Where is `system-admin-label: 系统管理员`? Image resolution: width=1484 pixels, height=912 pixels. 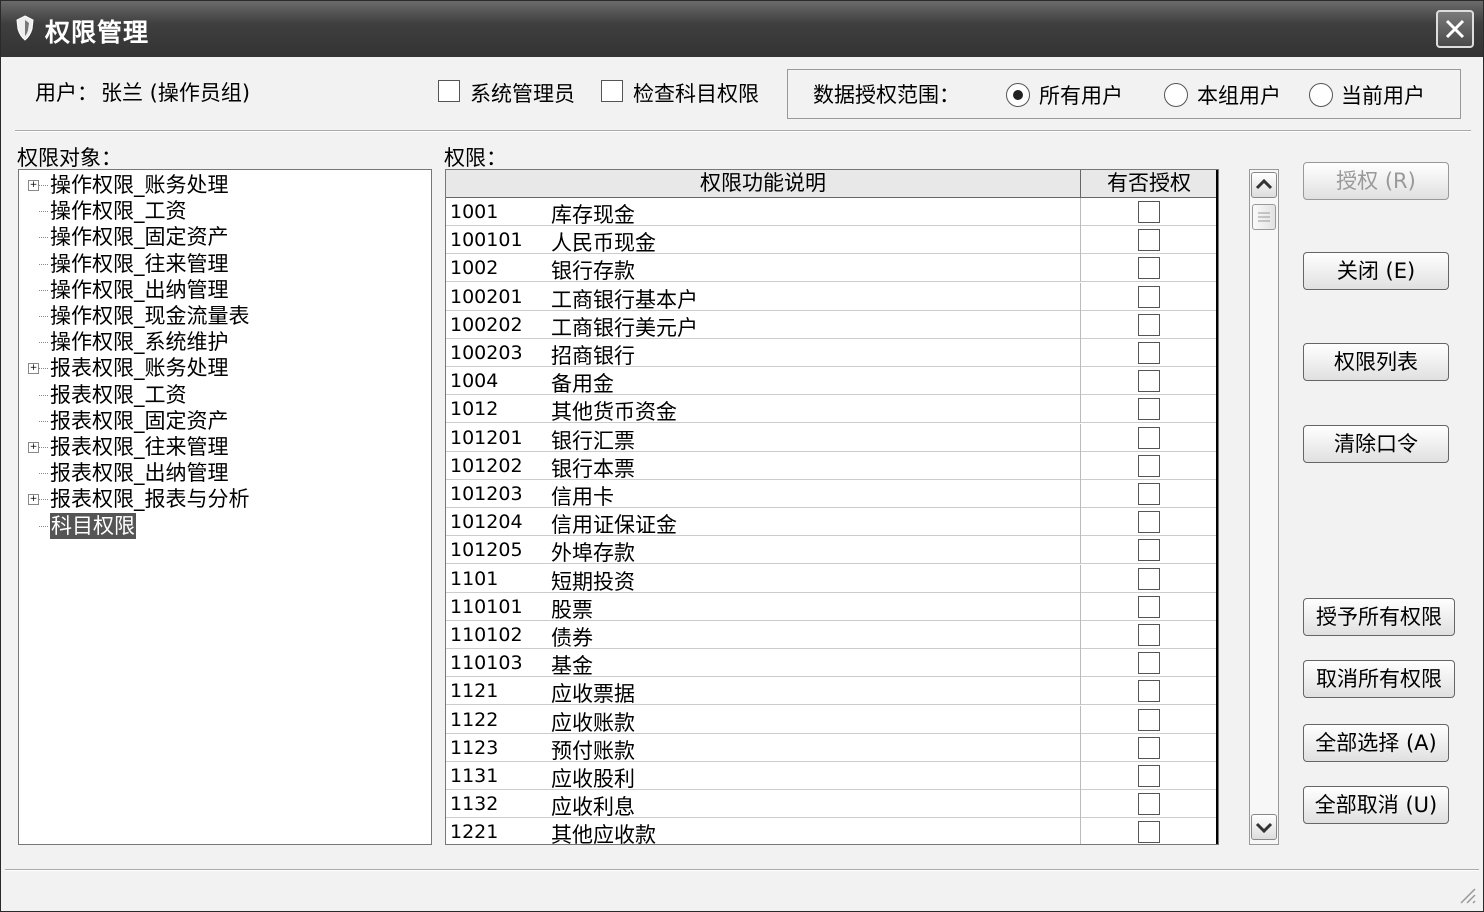 system-admin-label: 系统管理员 is located at coordinates (522, 93).